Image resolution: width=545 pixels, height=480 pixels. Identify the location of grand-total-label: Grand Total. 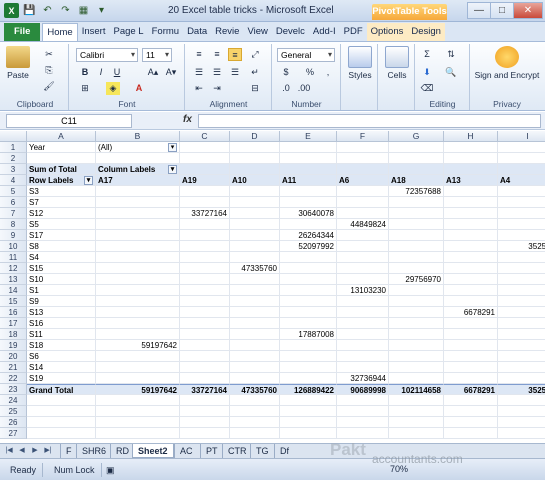
(61, 389).